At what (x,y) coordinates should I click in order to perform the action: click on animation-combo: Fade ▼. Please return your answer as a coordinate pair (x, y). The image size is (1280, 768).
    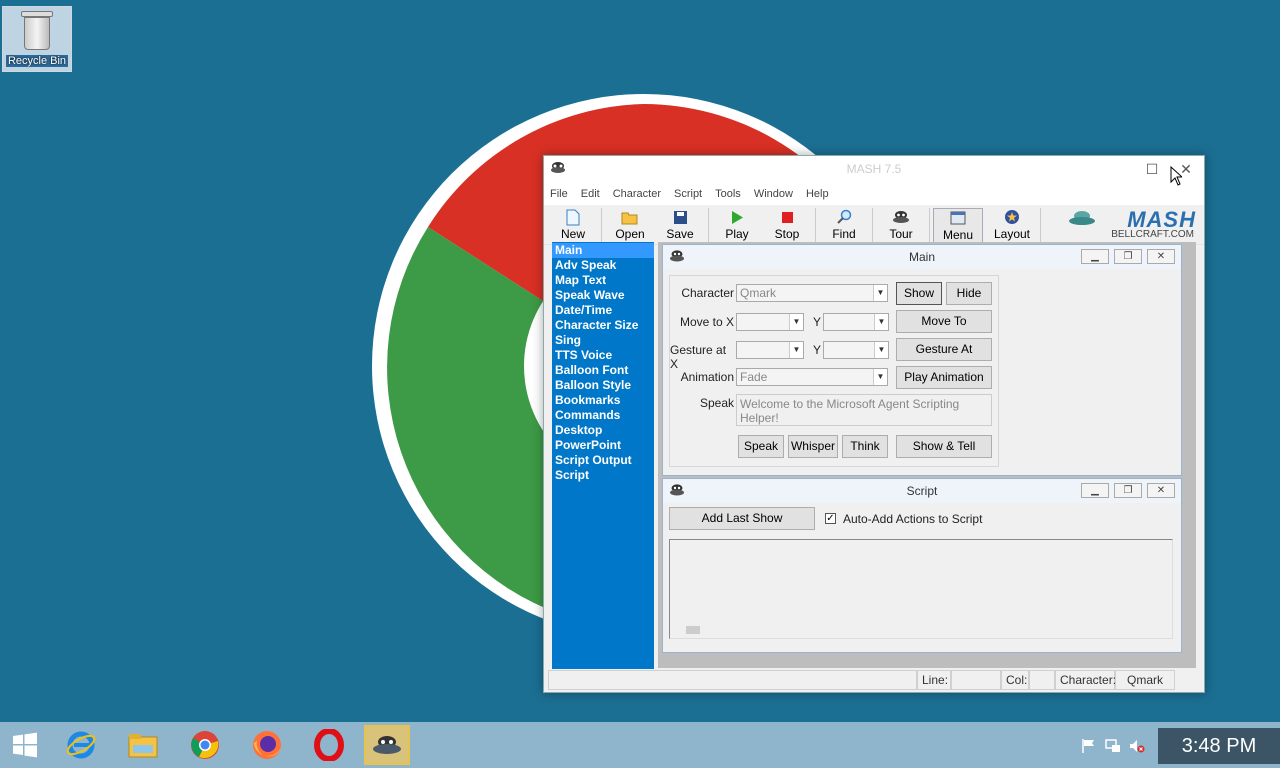
    Looking at the image, I should click on (812, 377).